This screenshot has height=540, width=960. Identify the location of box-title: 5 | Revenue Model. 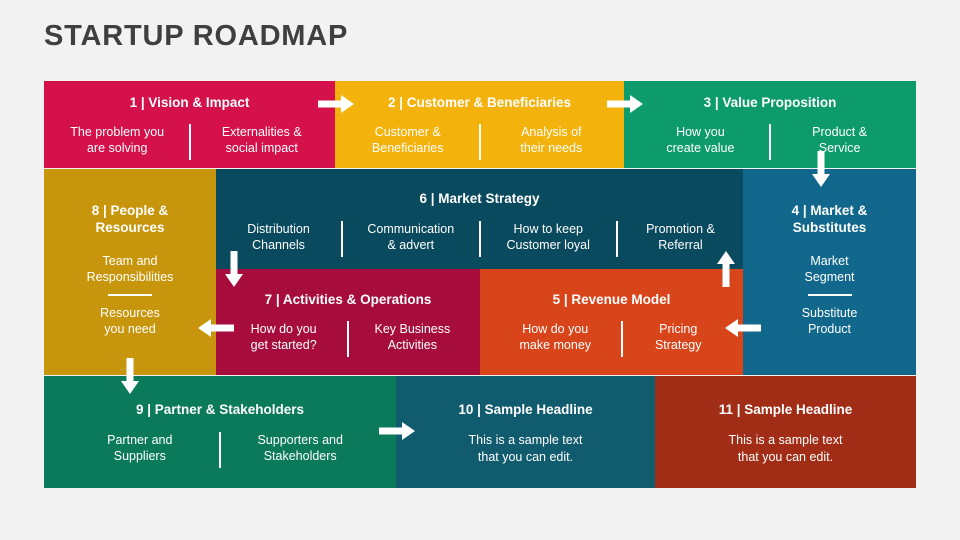
(611, 299).